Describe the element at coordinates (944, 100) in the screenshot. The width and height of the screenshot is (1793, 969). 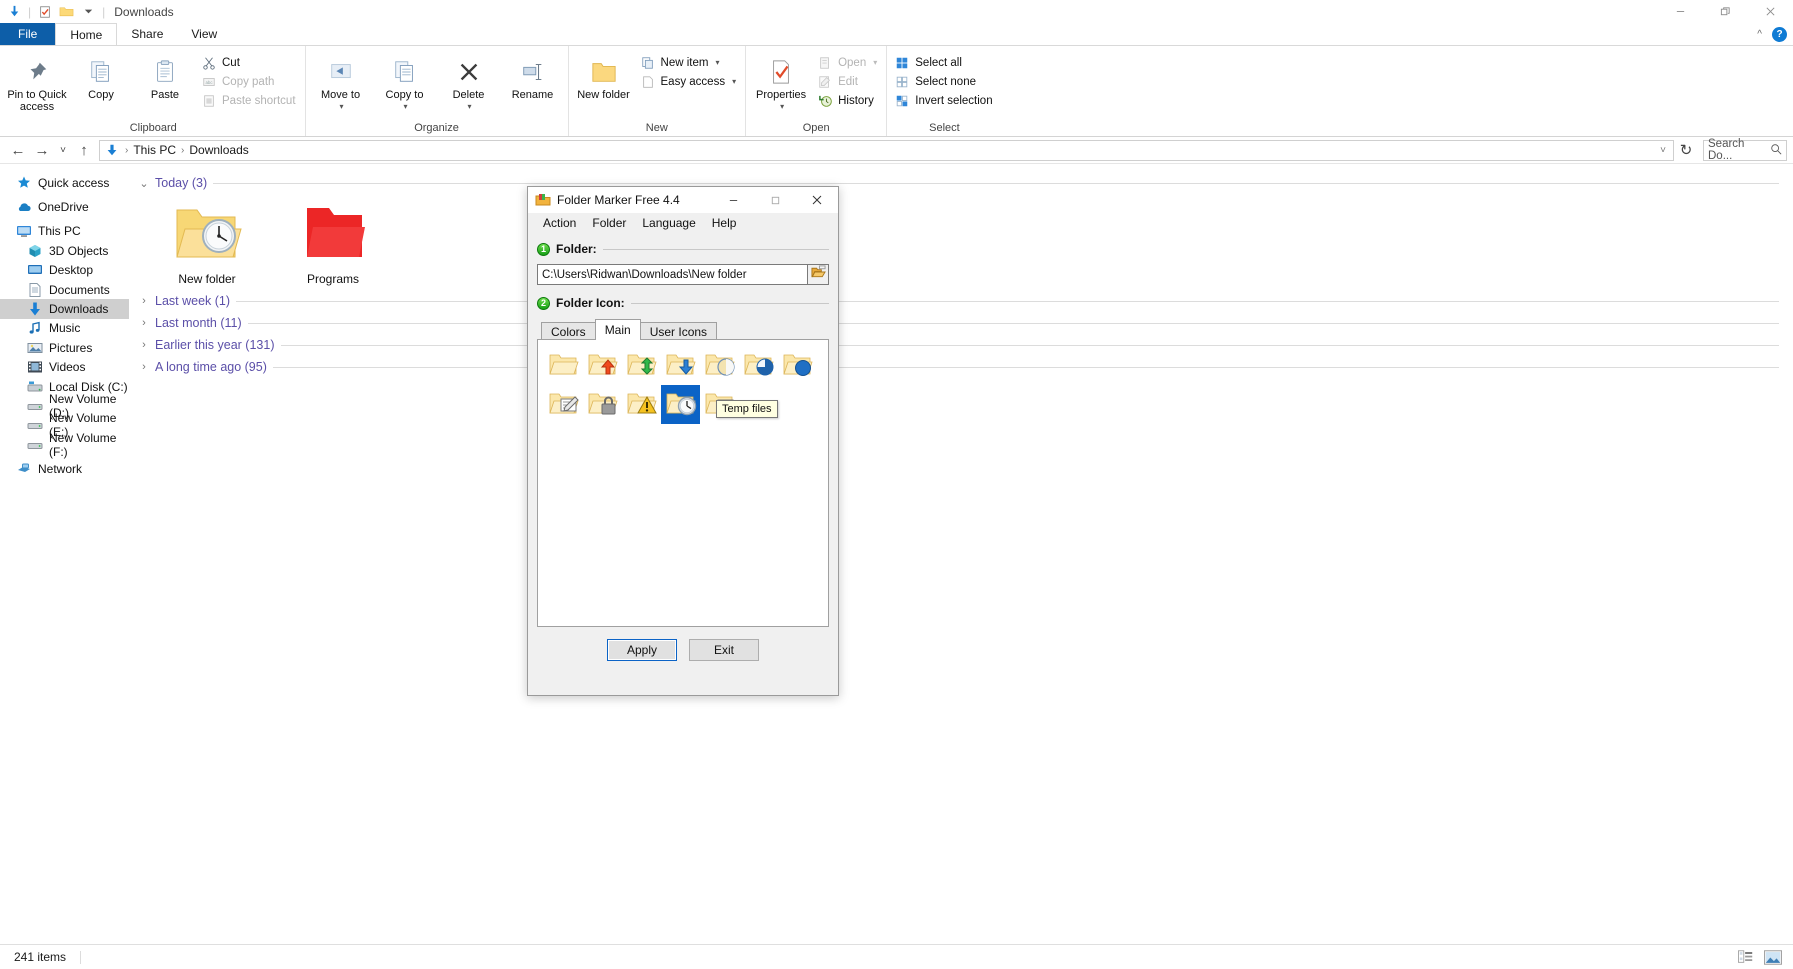
I see `invert-selection-button: Invert selection` at that location.